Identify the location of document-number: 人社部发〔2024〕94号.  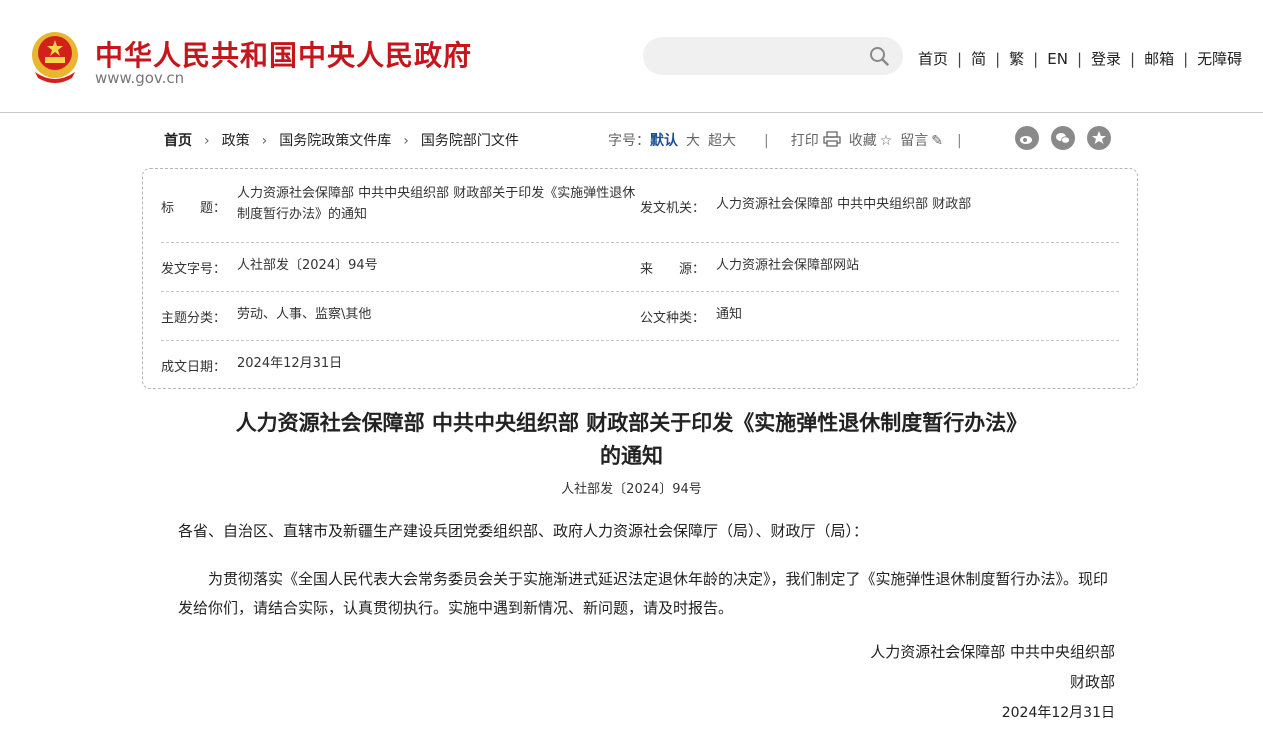
(631, 489).